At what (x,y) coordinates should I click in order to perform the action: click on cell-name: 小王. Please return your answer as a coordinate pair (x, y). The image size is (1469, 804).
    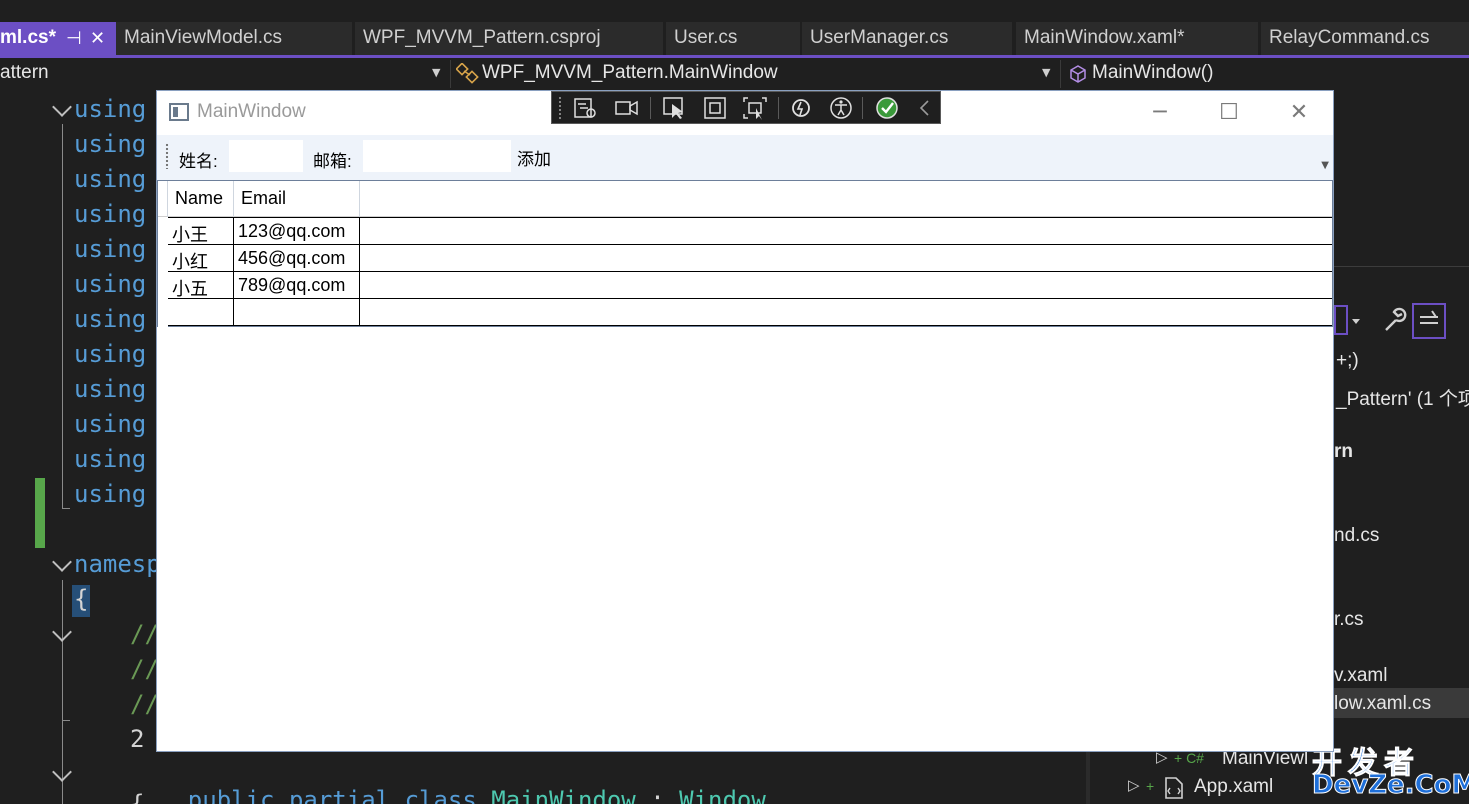
    Looking at the image, I should click on (201, 231).